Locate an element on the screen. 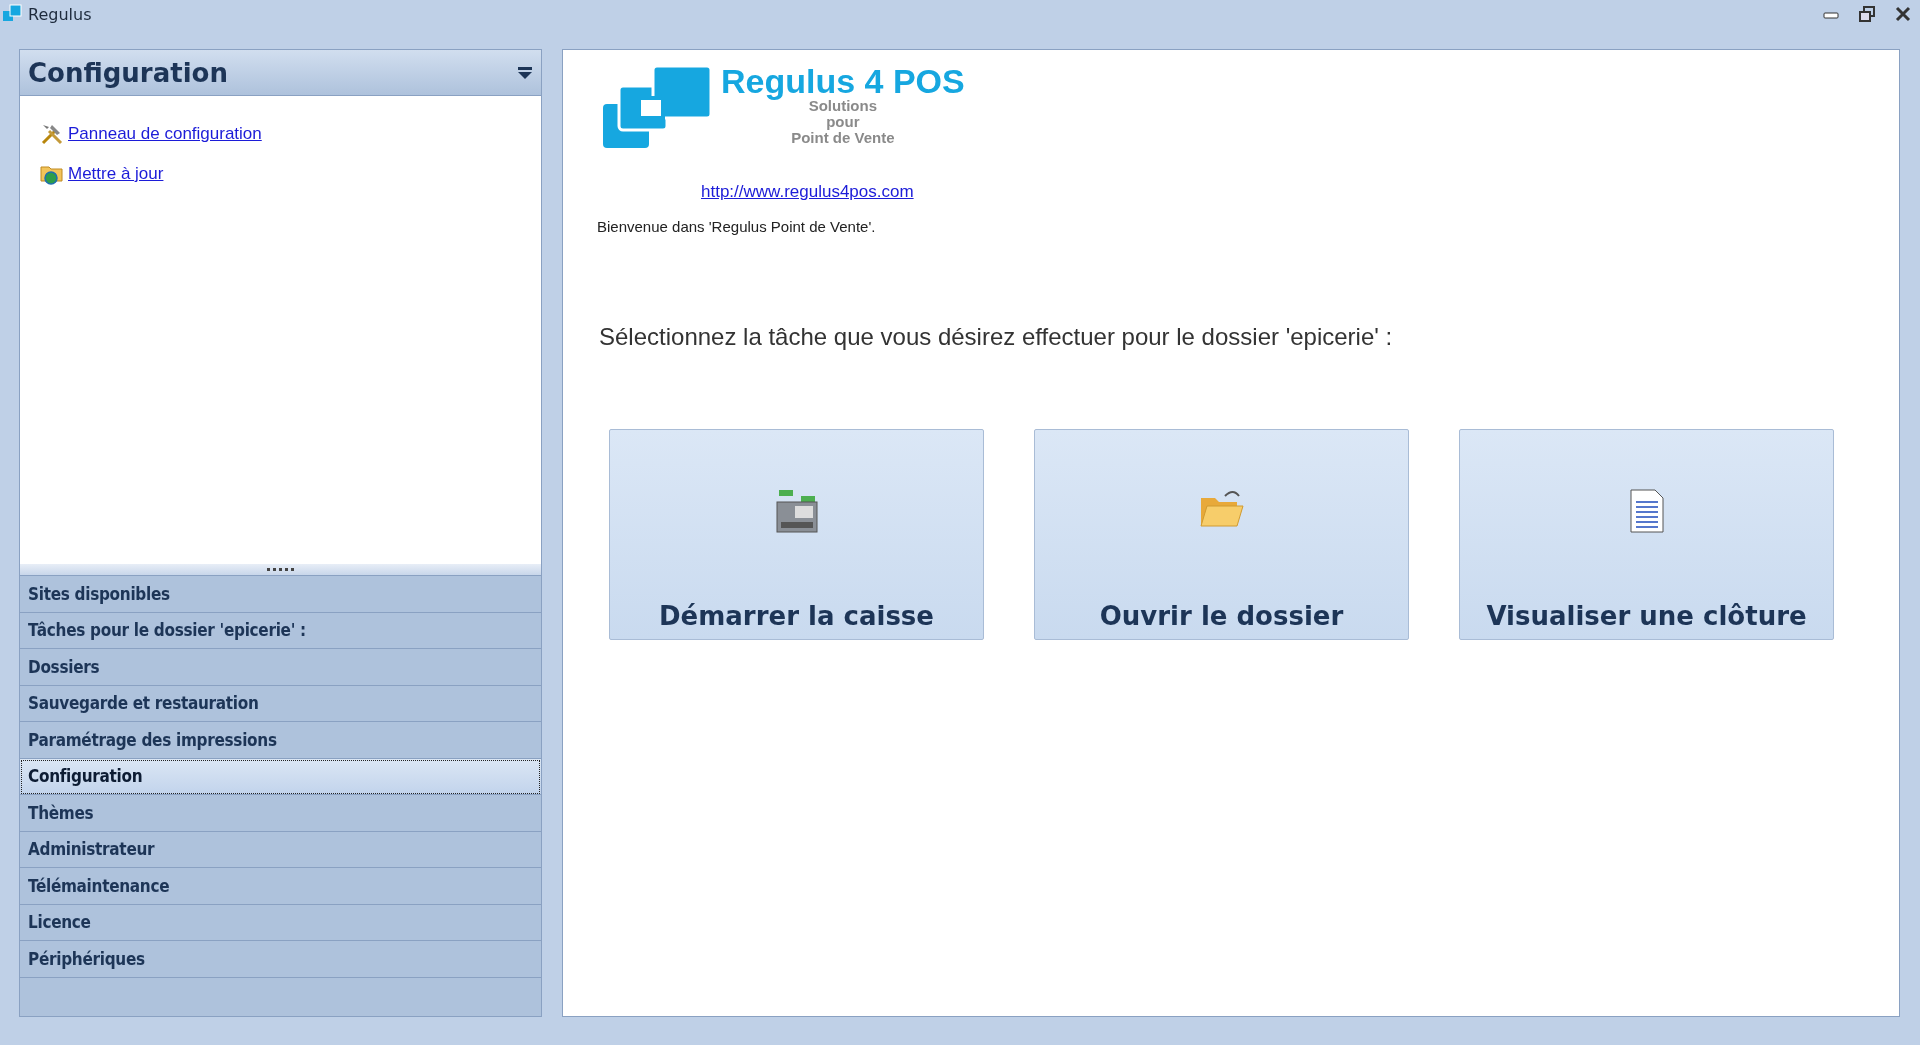 The image size is (1920, 1045). navigation-item: Configuration is located at coordinates (280, 776).